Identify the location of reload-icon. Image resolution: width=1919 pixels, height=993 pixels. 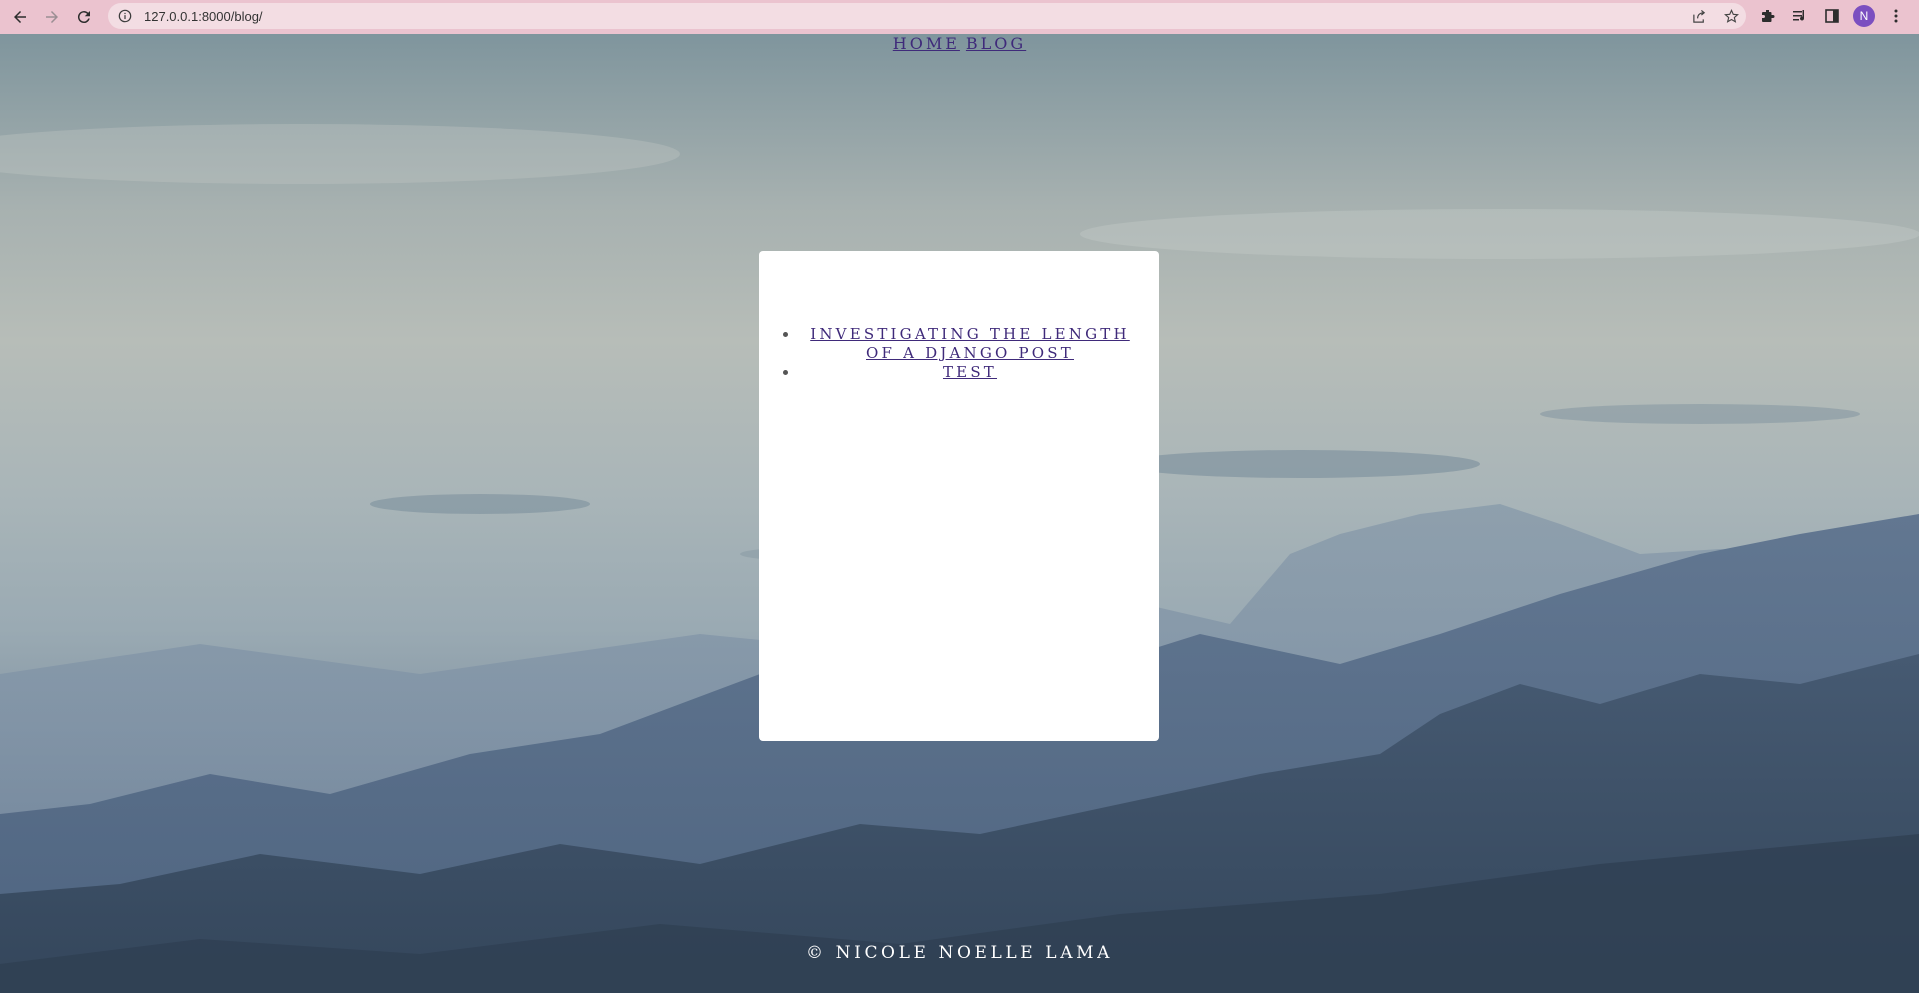
(83, 17).